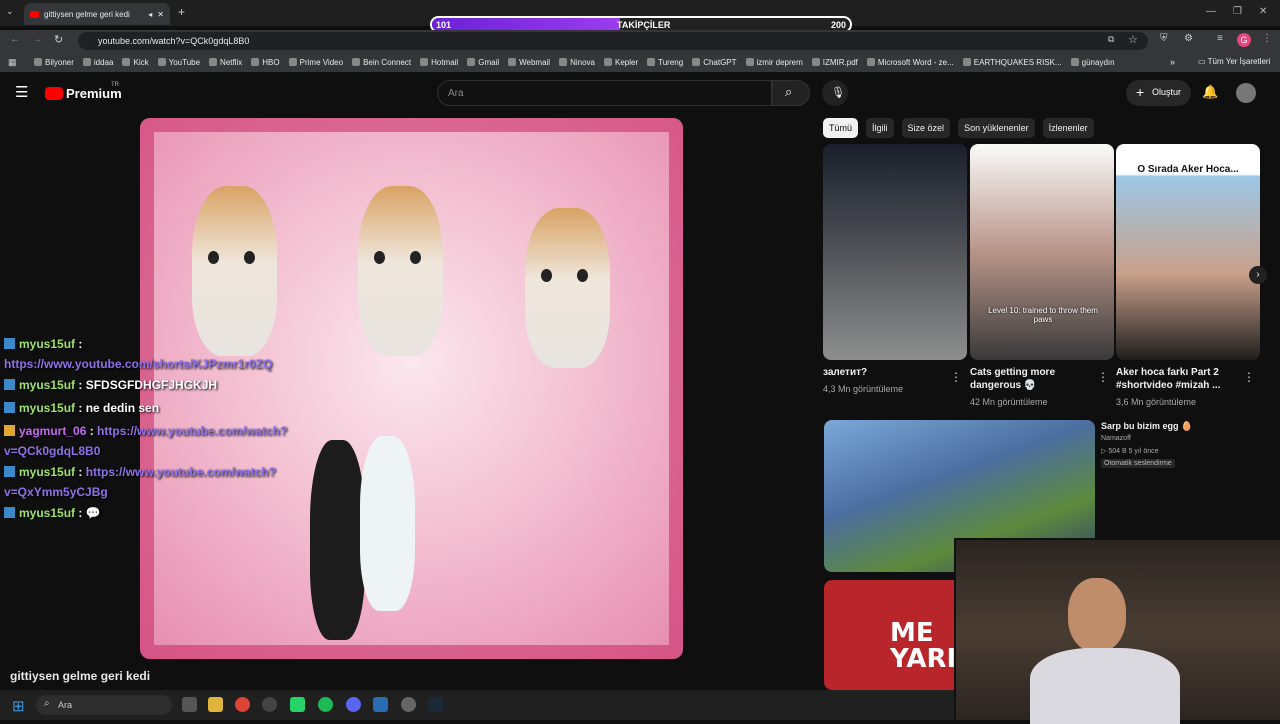  Describe the element at coordinates (1116, 438) in the screenshot. I see `channel-name: Namazoff` at that location.